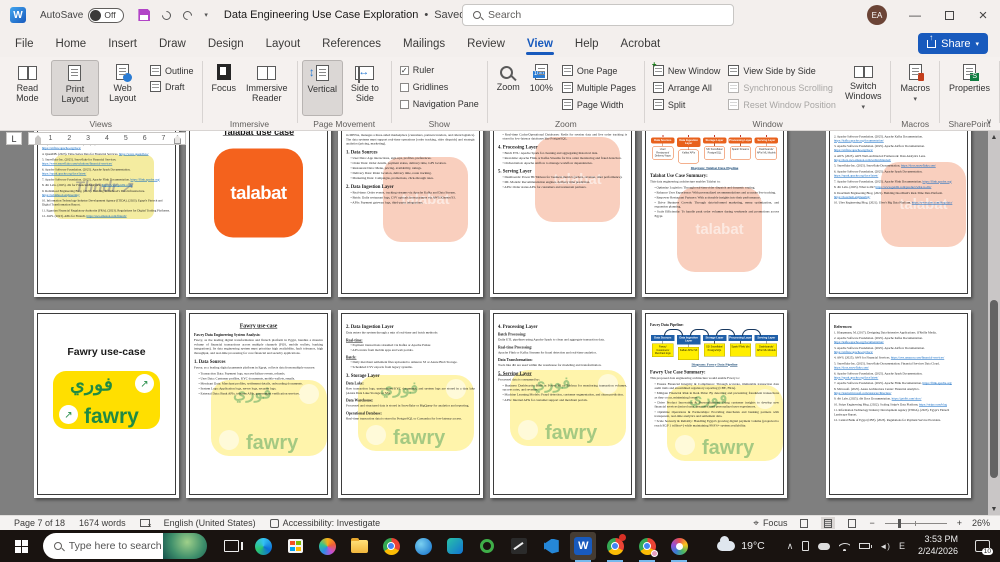 The height and width of the screenshot is (562, 1000). What do you see at coordinates (38, 139) in the screenshot?
I see `indent-marker-left` at bounding box center [38, 139].